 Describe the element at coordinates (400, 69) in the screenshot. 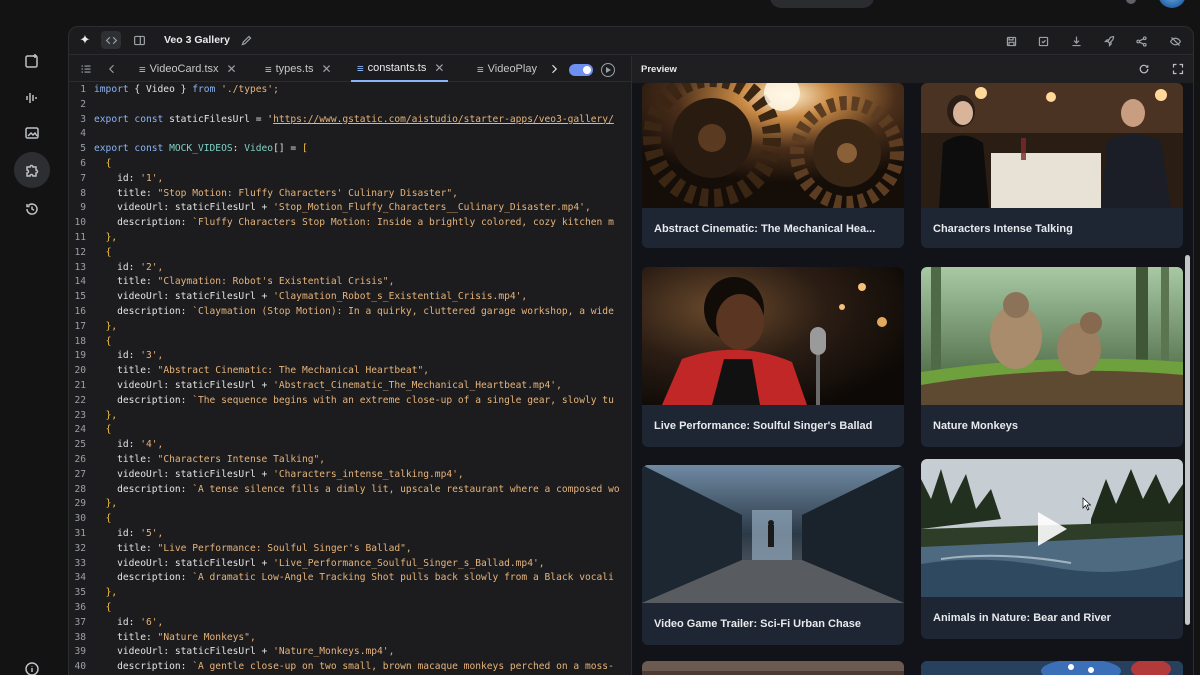

I see `tab-constants: ≡ constants.ts ✕` at that location.